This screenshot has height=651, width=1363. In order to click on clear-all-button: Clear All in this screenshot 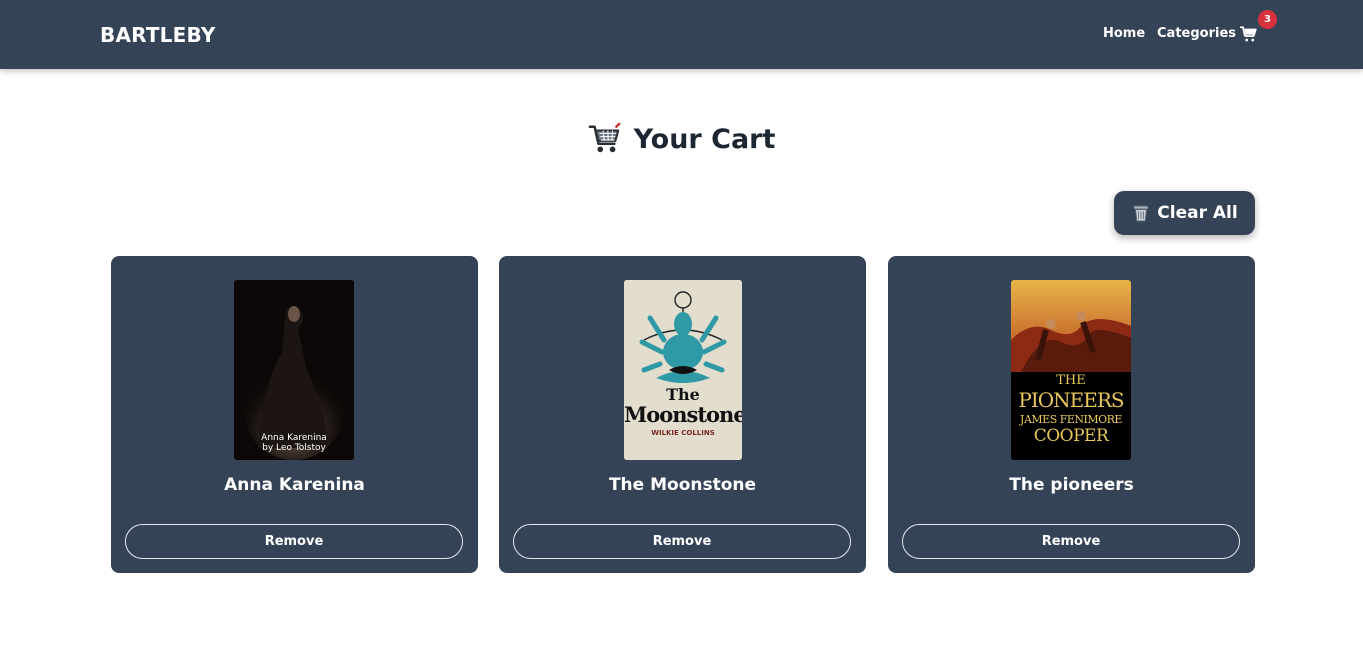, I will do `click(1184, 213)`.